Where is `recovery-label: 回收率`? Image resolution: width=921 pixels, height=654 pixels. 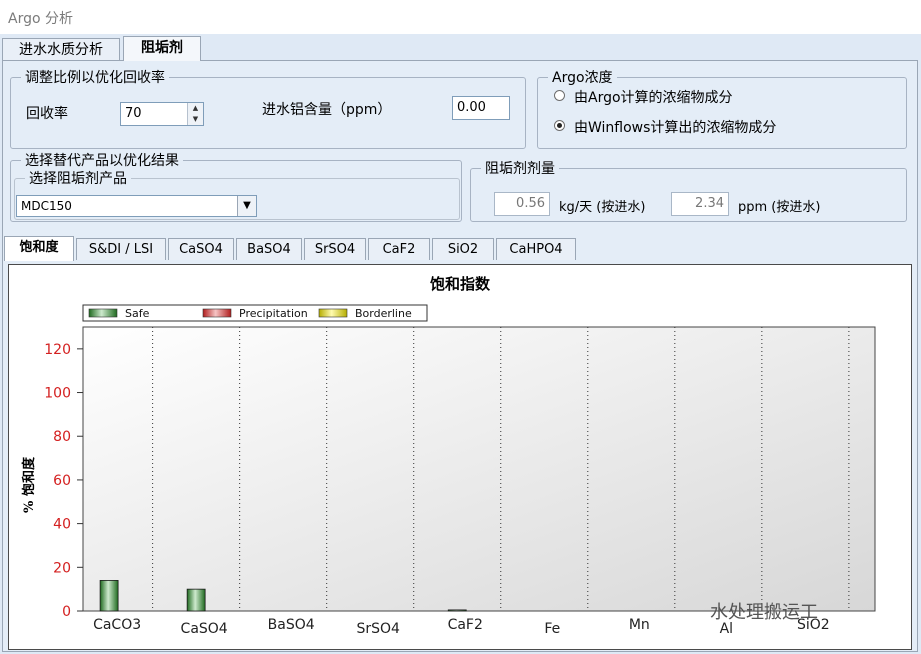
recovery-label: 回收率 is located at coordinates (47, 114).